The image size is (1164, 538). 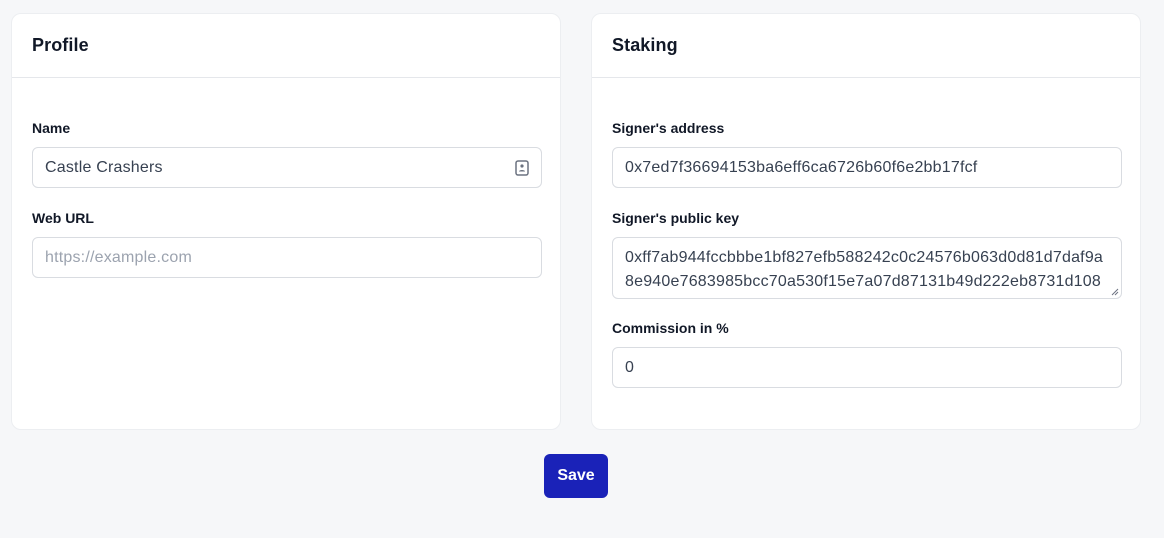 I want to click on profile-card-header: Profile, so click(x=286, y=46).